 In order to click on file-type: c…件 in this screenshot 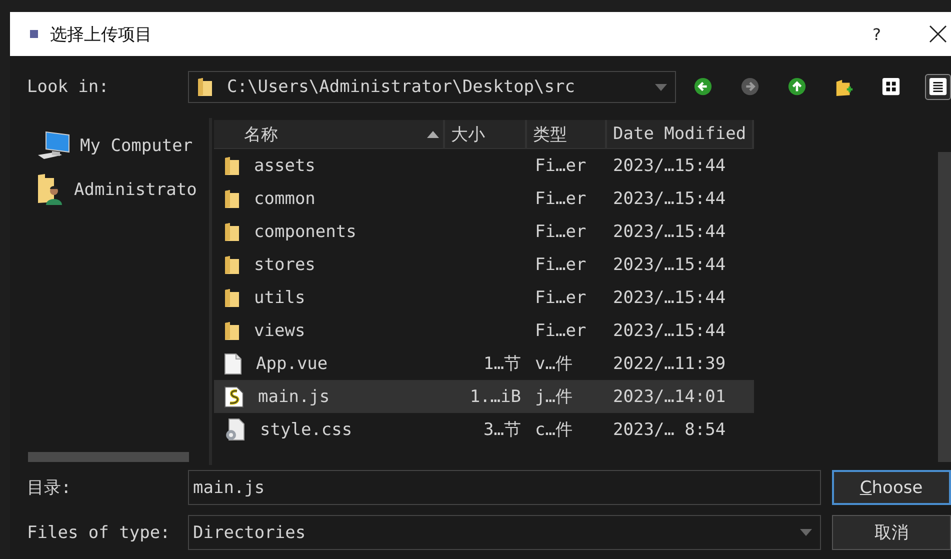, I will do `click(553, 430)`.